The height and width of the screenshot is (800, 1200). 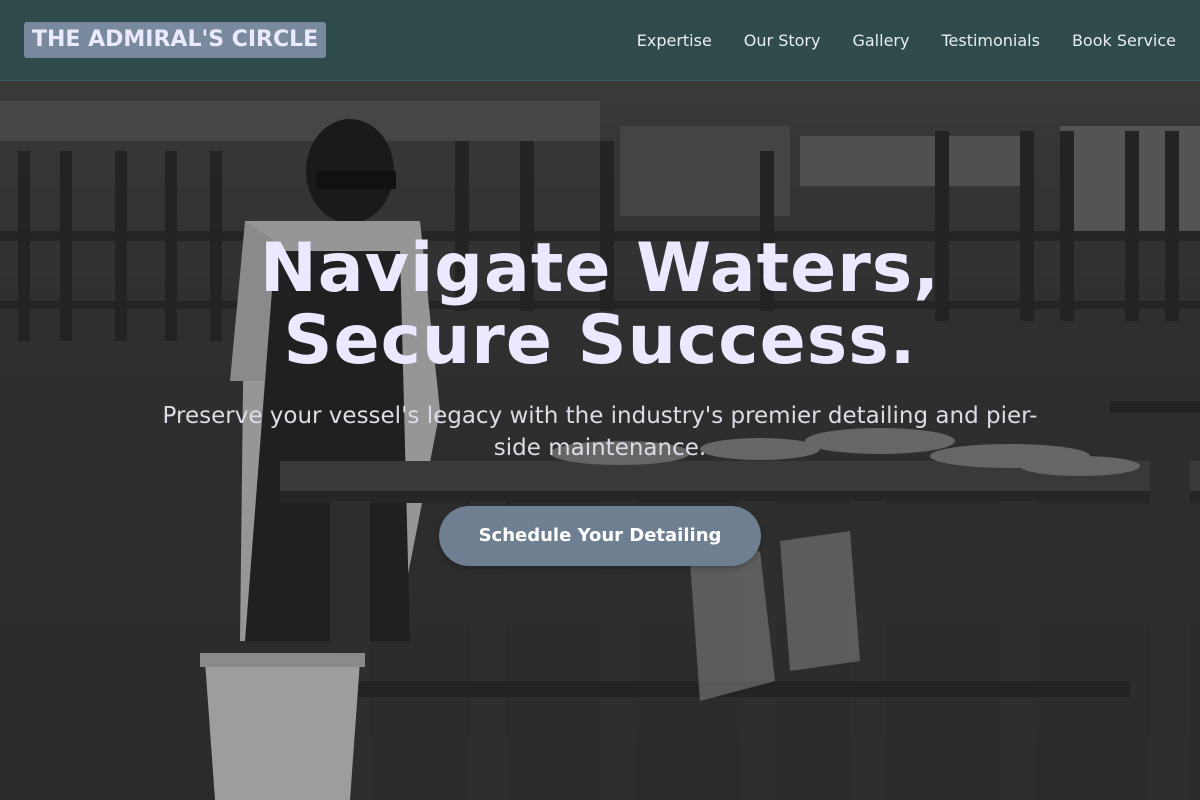 What do you see at coordinates (782, 40) in the screenshot?
I see `nav-link-our-story: Our Story` at bounding box center [782, 40].